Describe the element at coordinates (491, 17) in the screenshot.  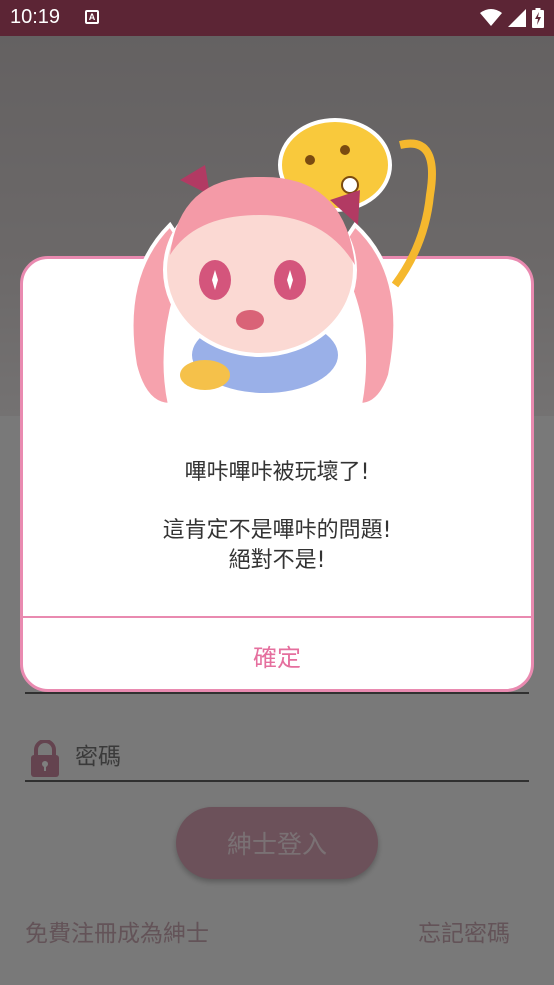
I see `wifi-icon` at that location.